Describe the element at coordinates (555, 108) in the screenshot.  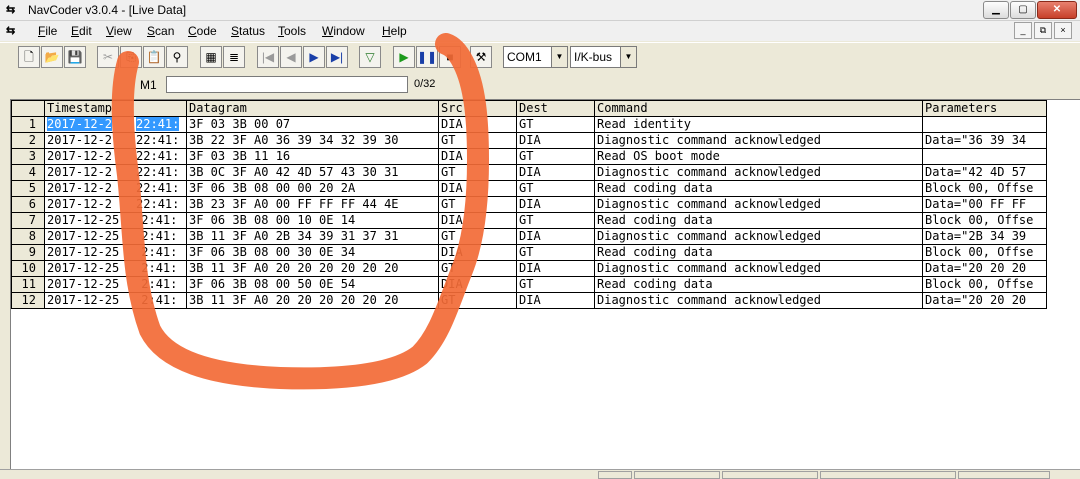
I see `column-header-dest: Dest` at that location.